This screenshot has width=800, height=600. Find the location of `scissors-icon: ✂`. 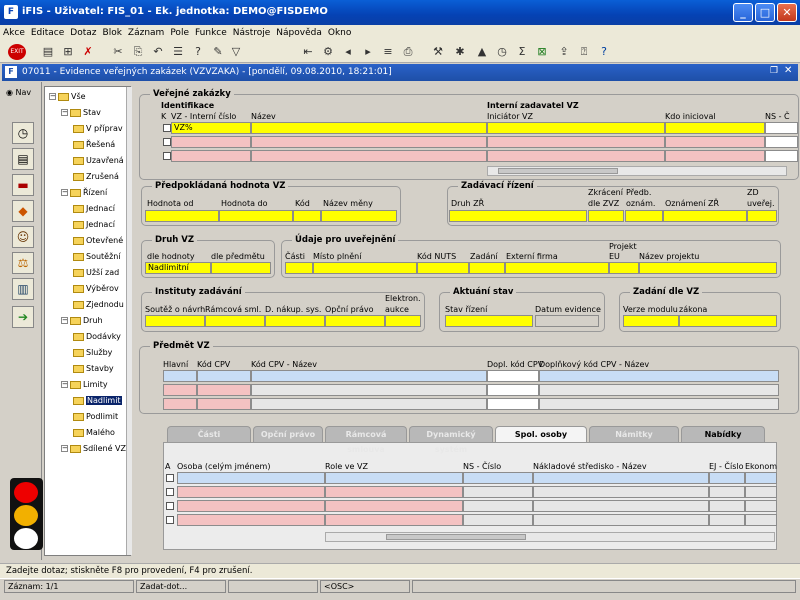

scissors-icon: ✂ is located at coordinates (118, 52).